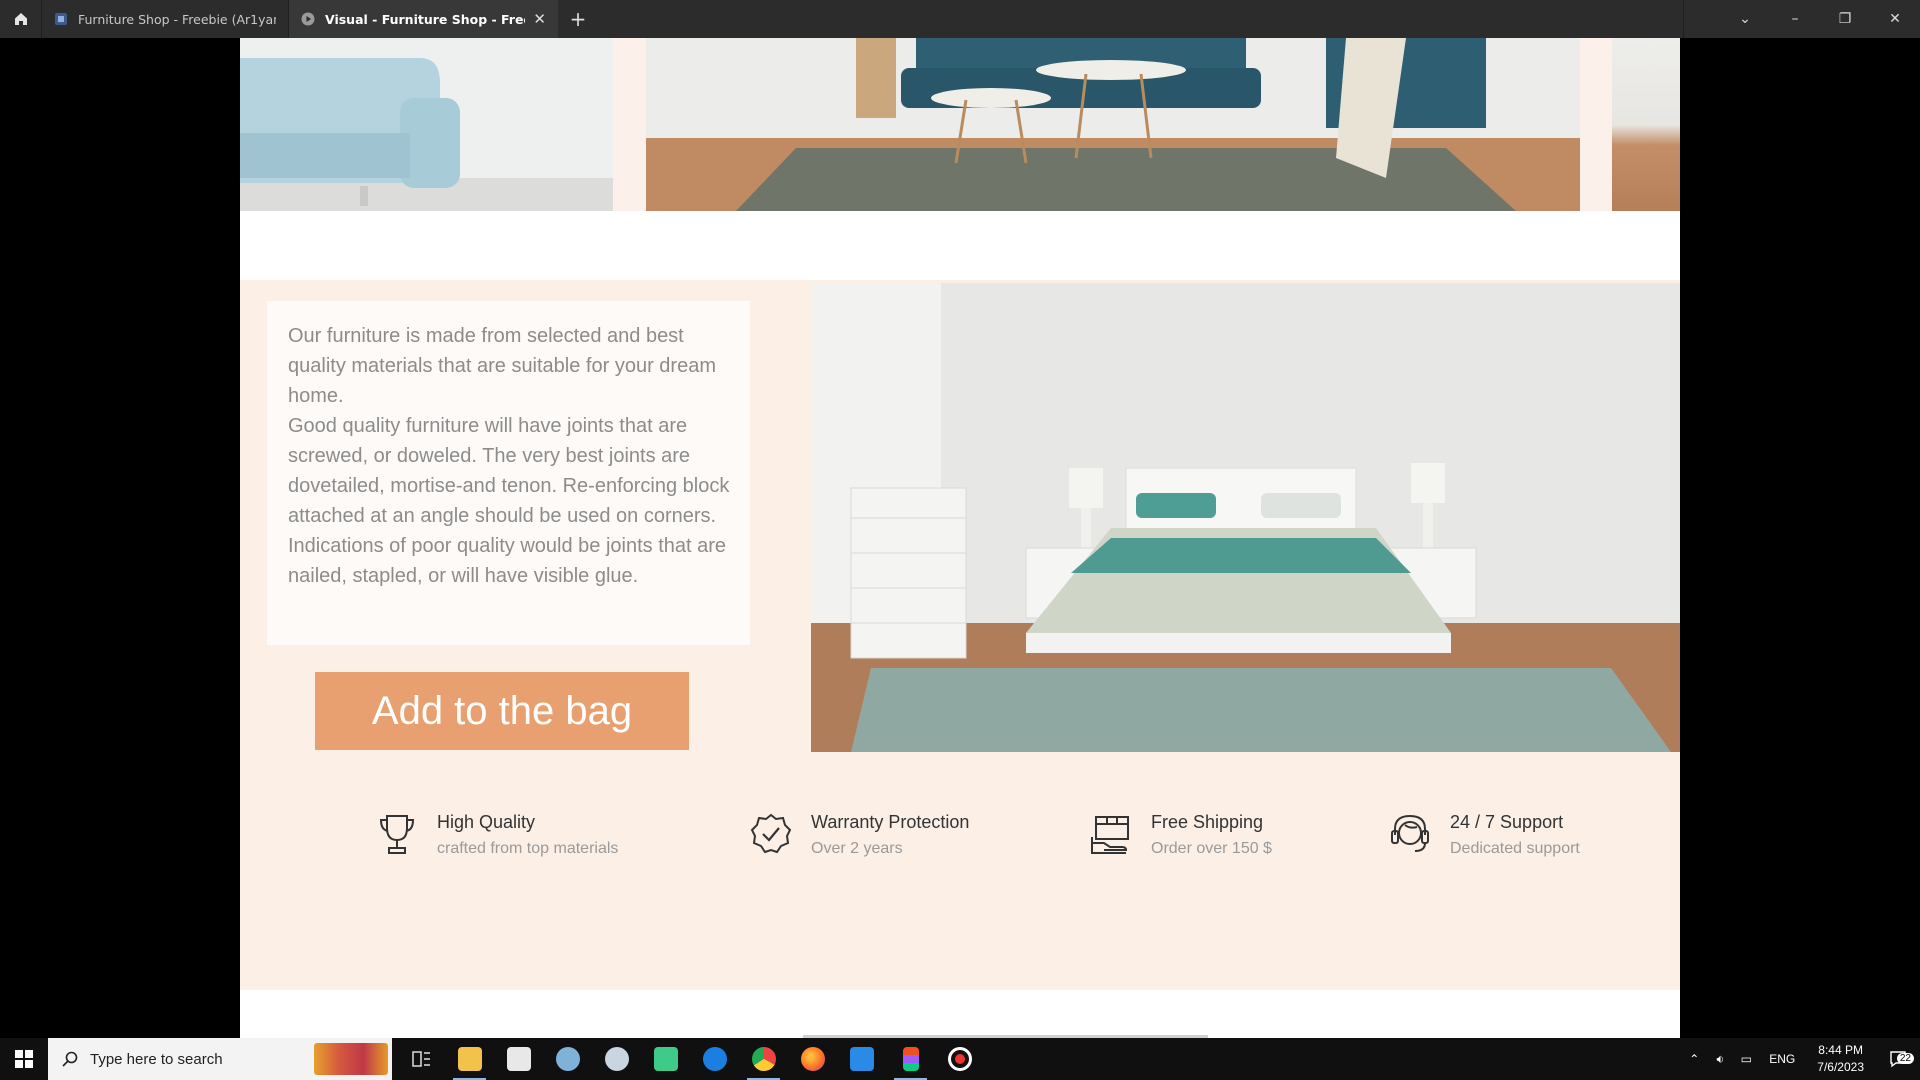  Describe the element at coordinates (859, 835) in the screenshot. I see `feature-warranty: Warranty Protection Over 2 years` at that location.